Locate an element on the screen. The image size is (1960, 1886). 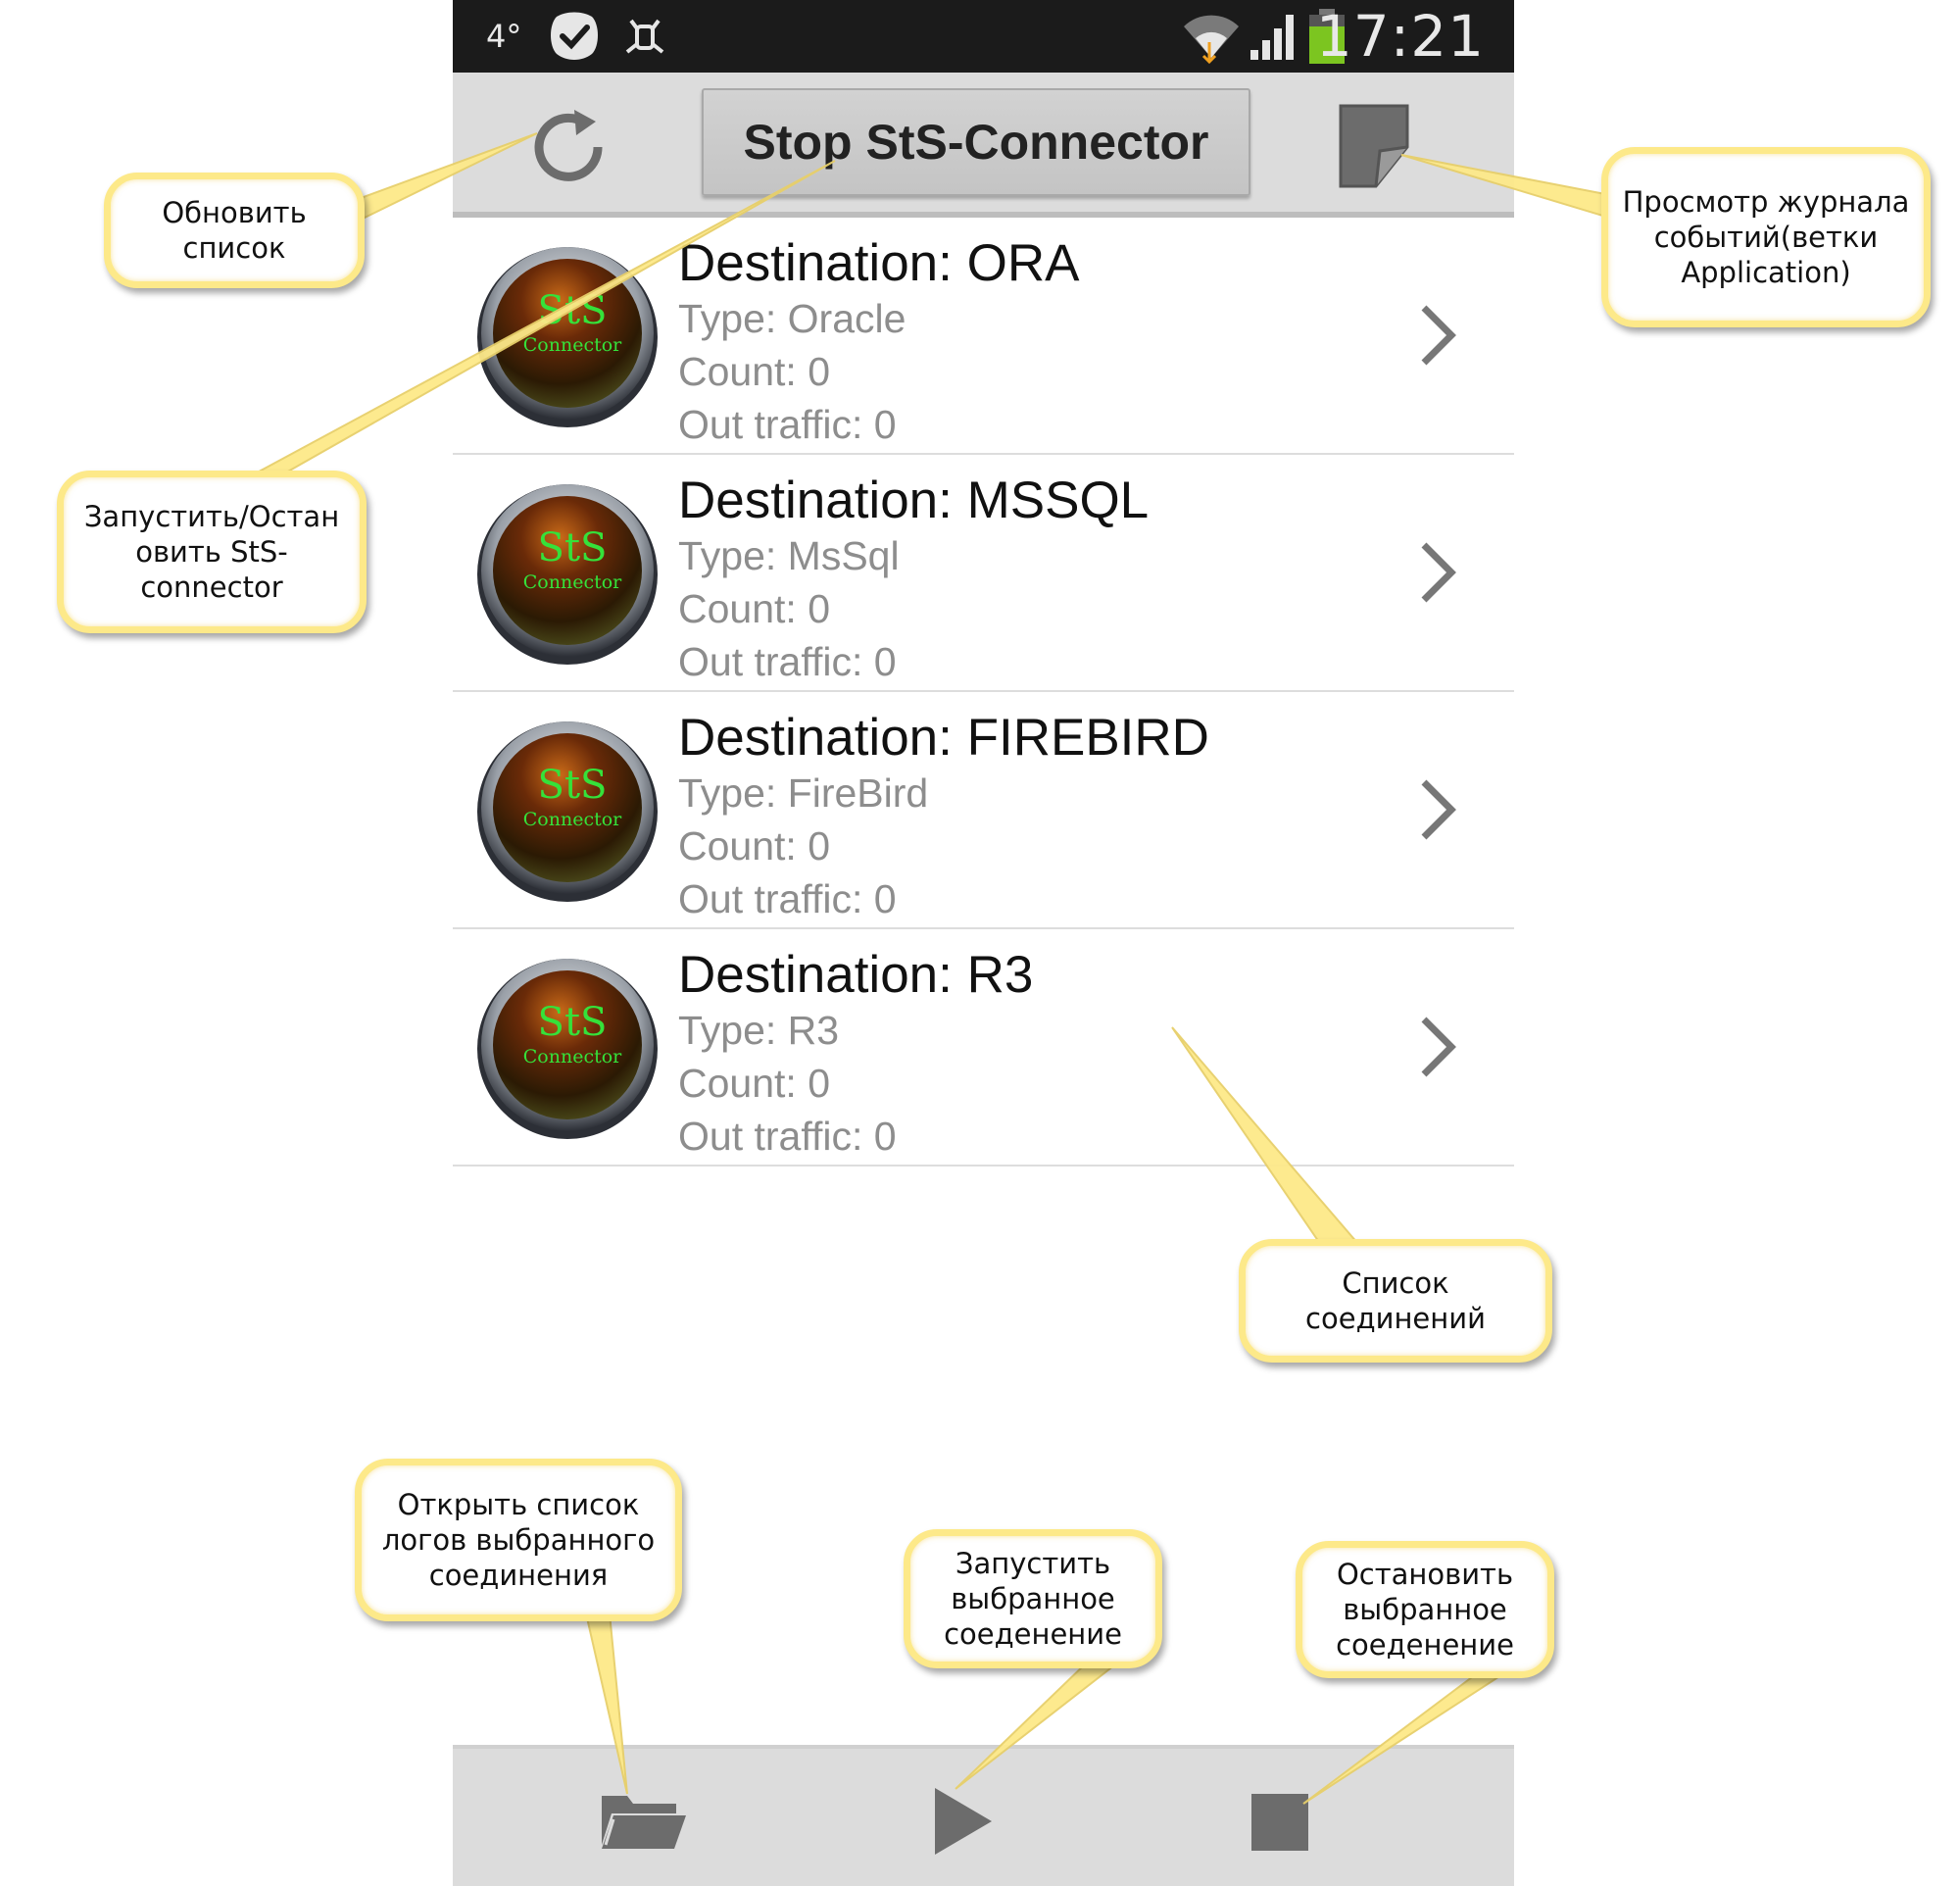
callout-open-logs-line: Открыть список is located at coordinates (518, 1504).